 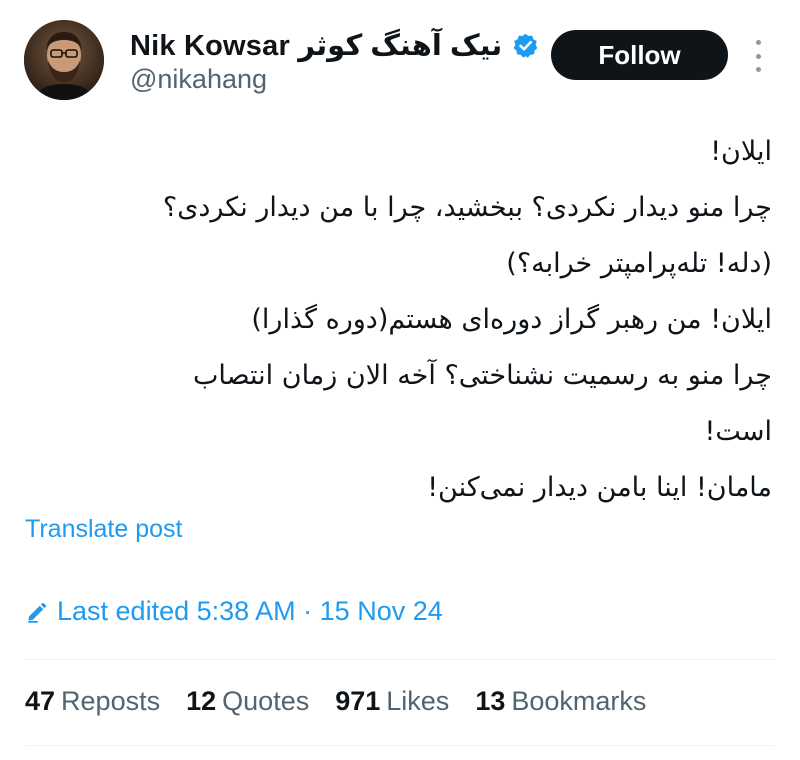 I want to click on quotes-stat: 12 Quotes, so click(x=247, y=701).